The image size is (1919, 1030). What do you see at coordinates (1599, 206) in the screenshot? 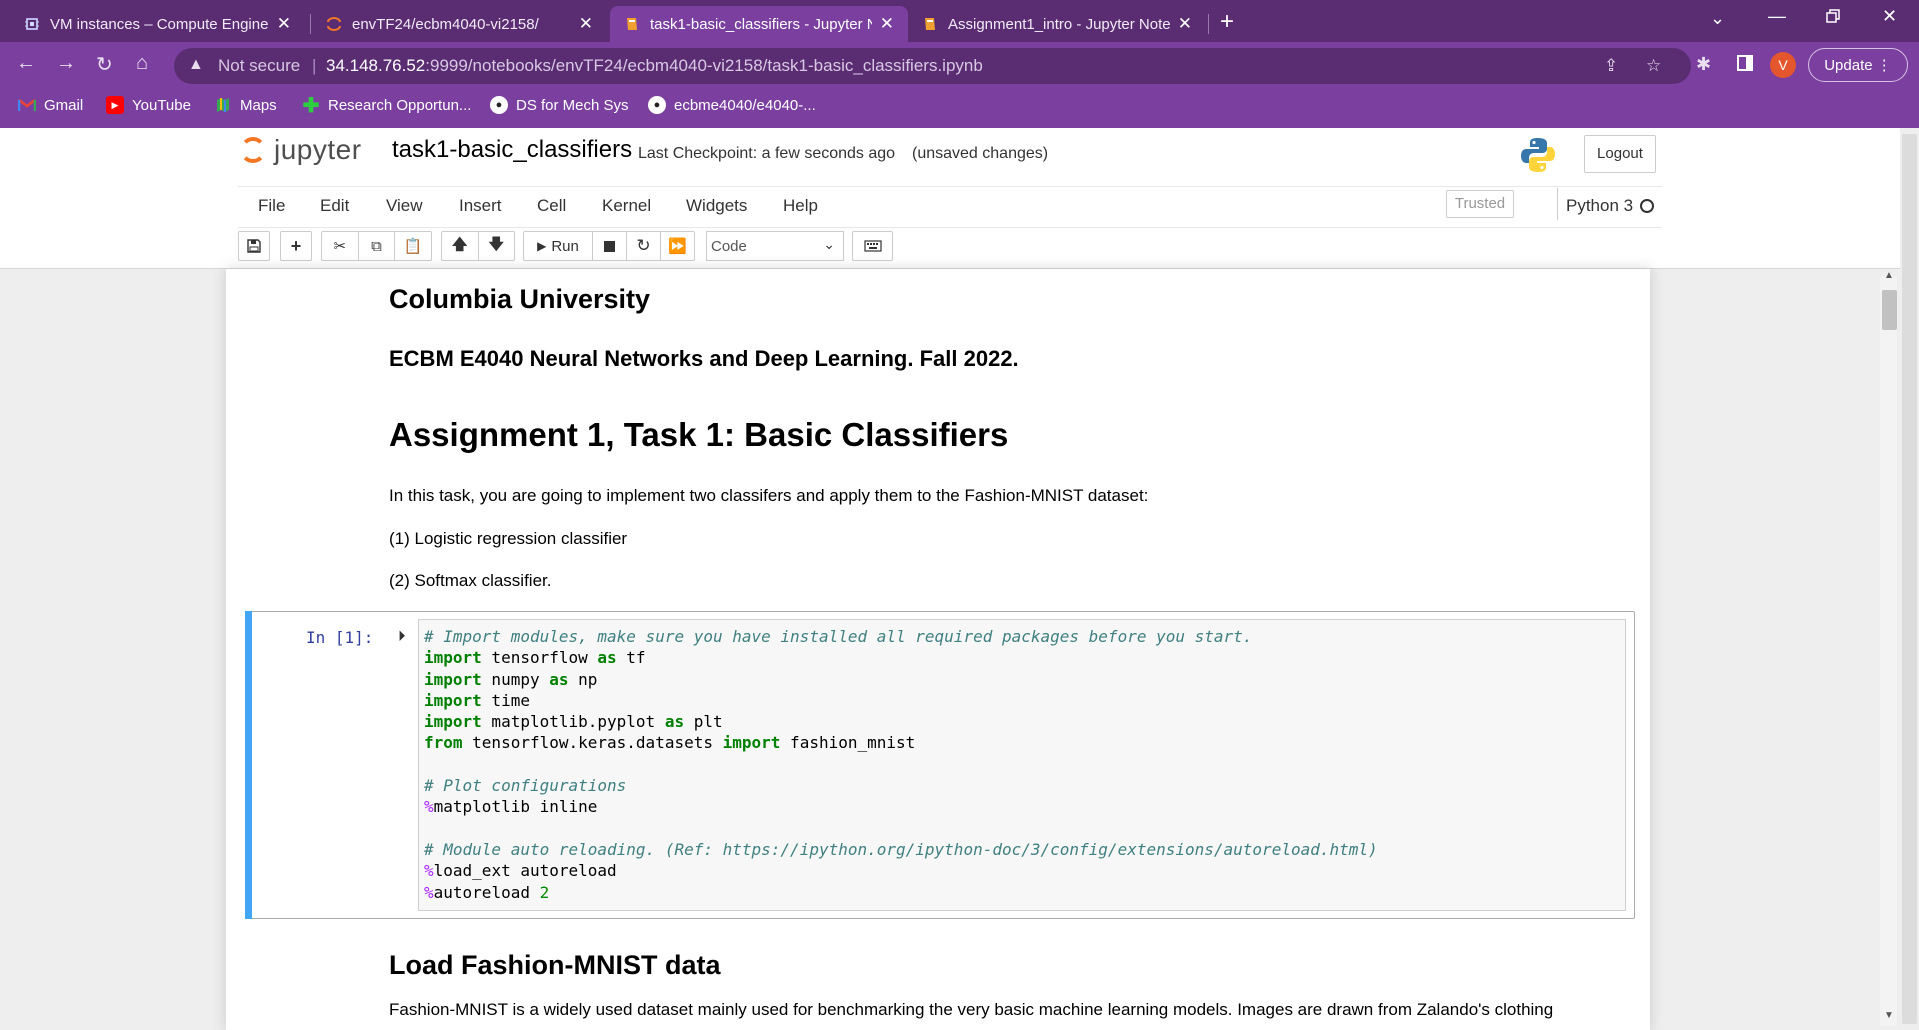
I see `kernel-name: Python 3` at bounding box center [1599, 206].